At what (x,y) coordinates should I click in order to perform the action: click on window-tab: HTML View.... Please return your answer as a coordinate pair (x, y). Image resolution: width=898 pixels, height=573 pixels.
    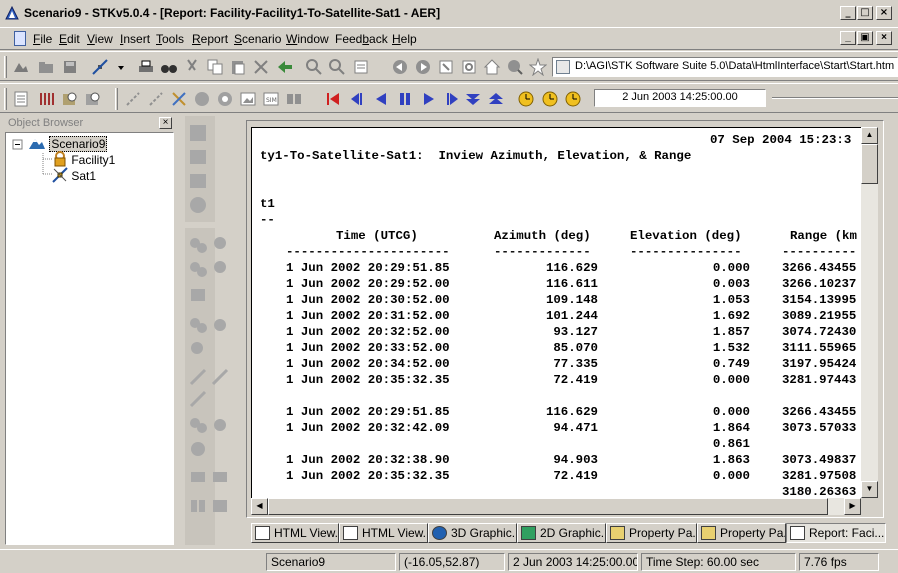
    Looking at the image, I should click on (383, 533).